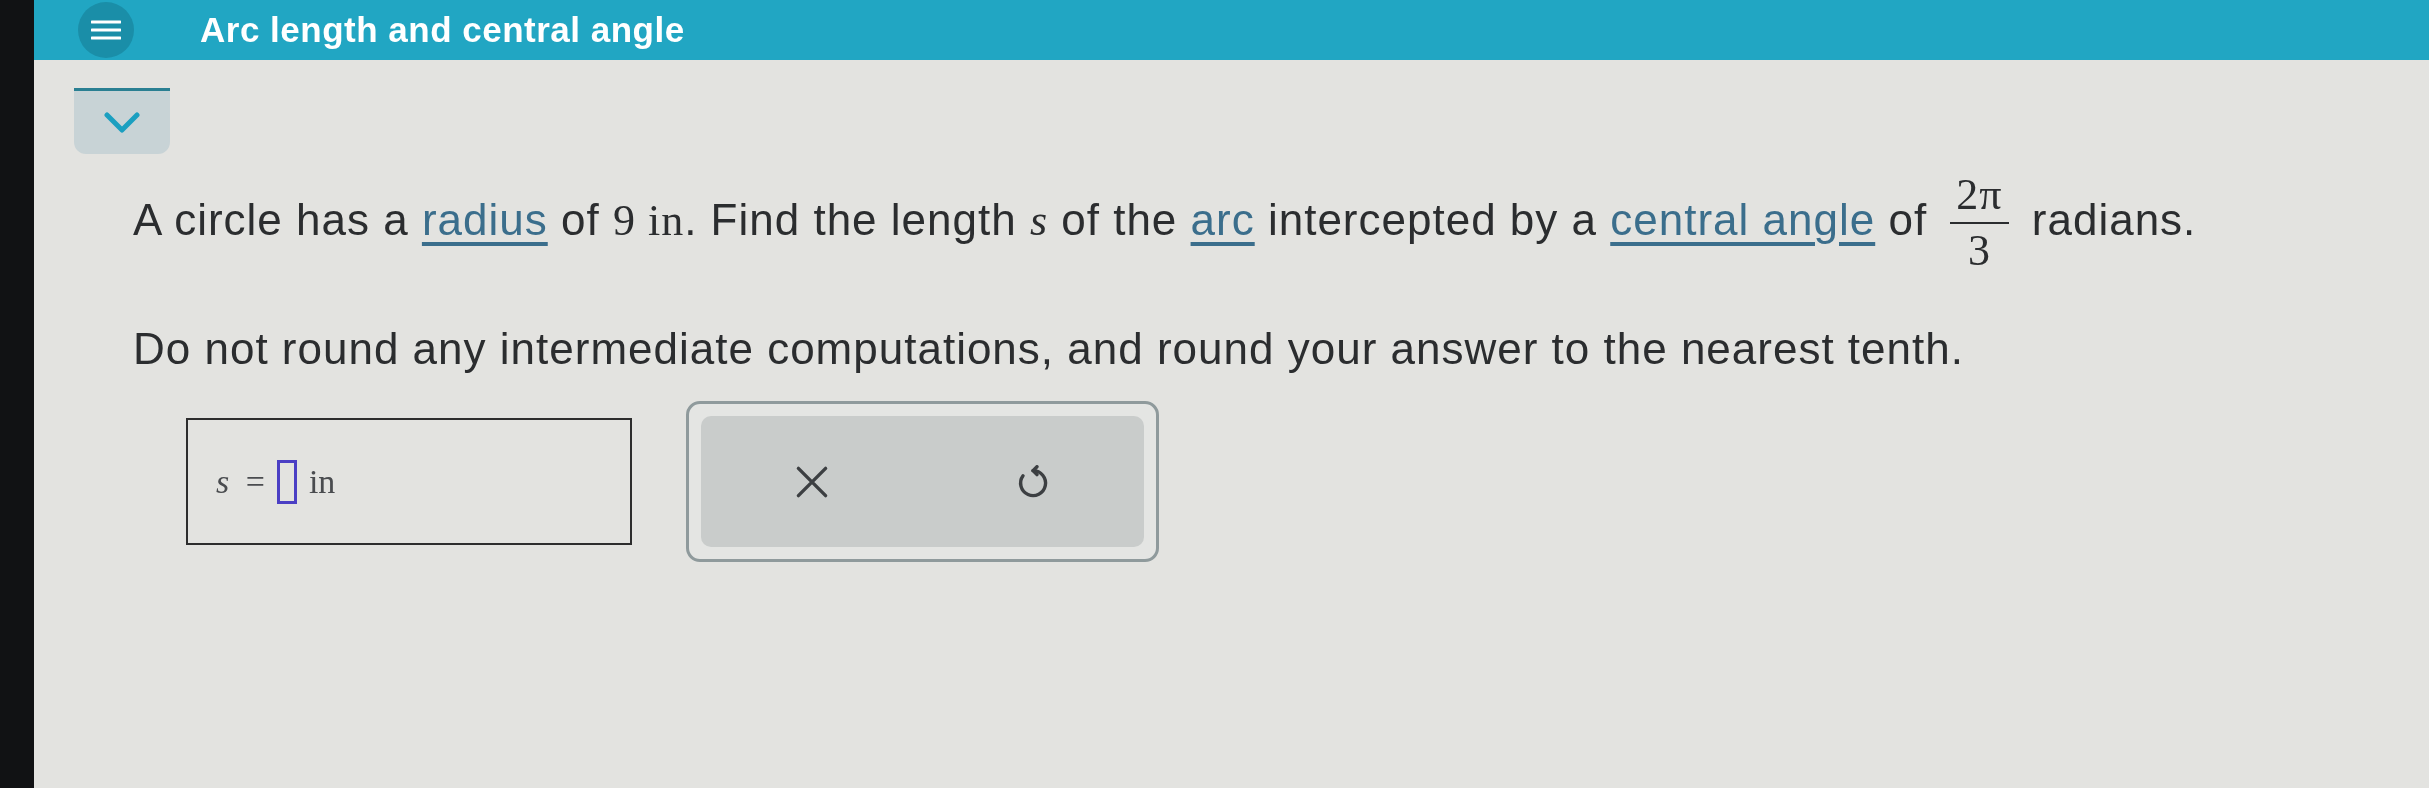  I want to click on term-link: radius, so click(484, 219).